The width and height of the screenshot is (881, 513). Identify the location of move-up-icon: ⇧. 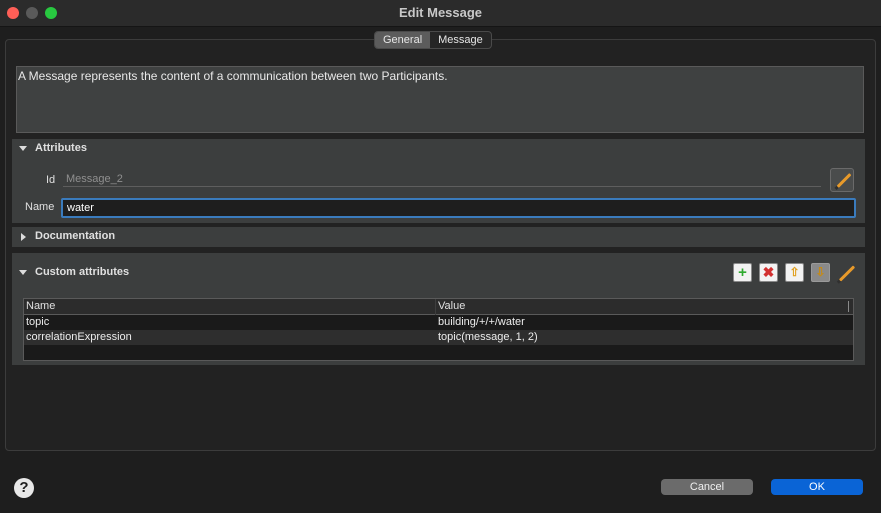
(794, 272).